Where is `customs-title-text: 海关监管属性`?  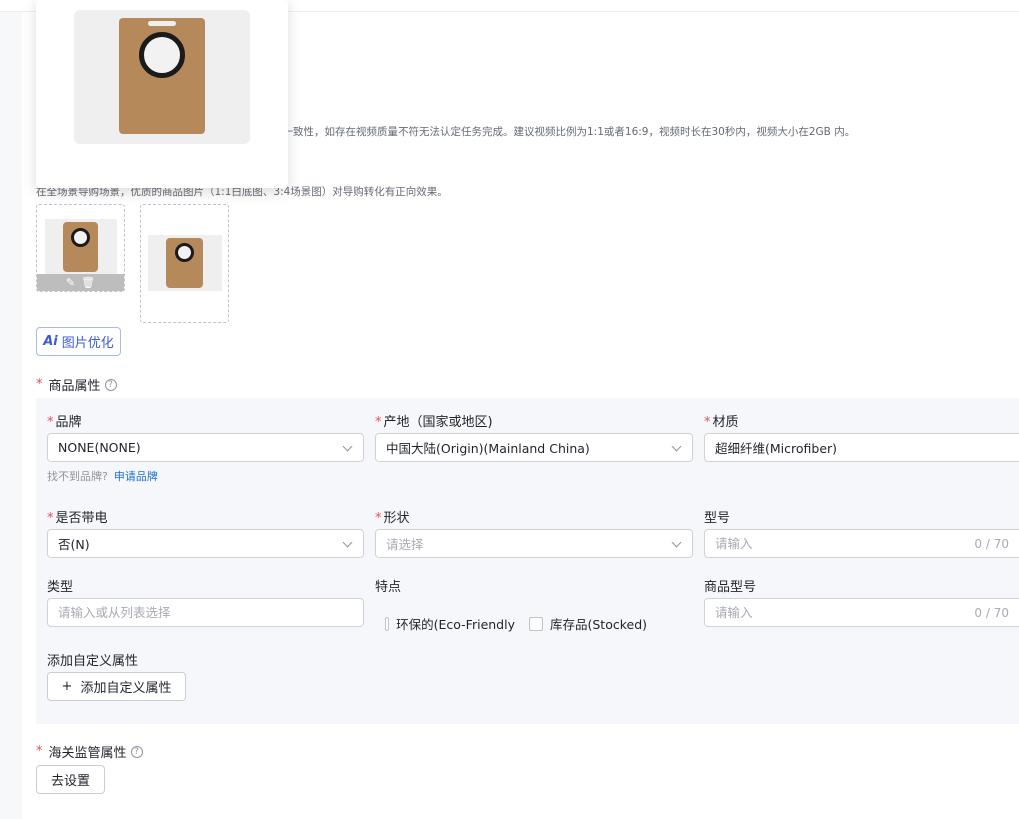 customs-title-text: 海关监管属性 is located at coordinates (87, 753).